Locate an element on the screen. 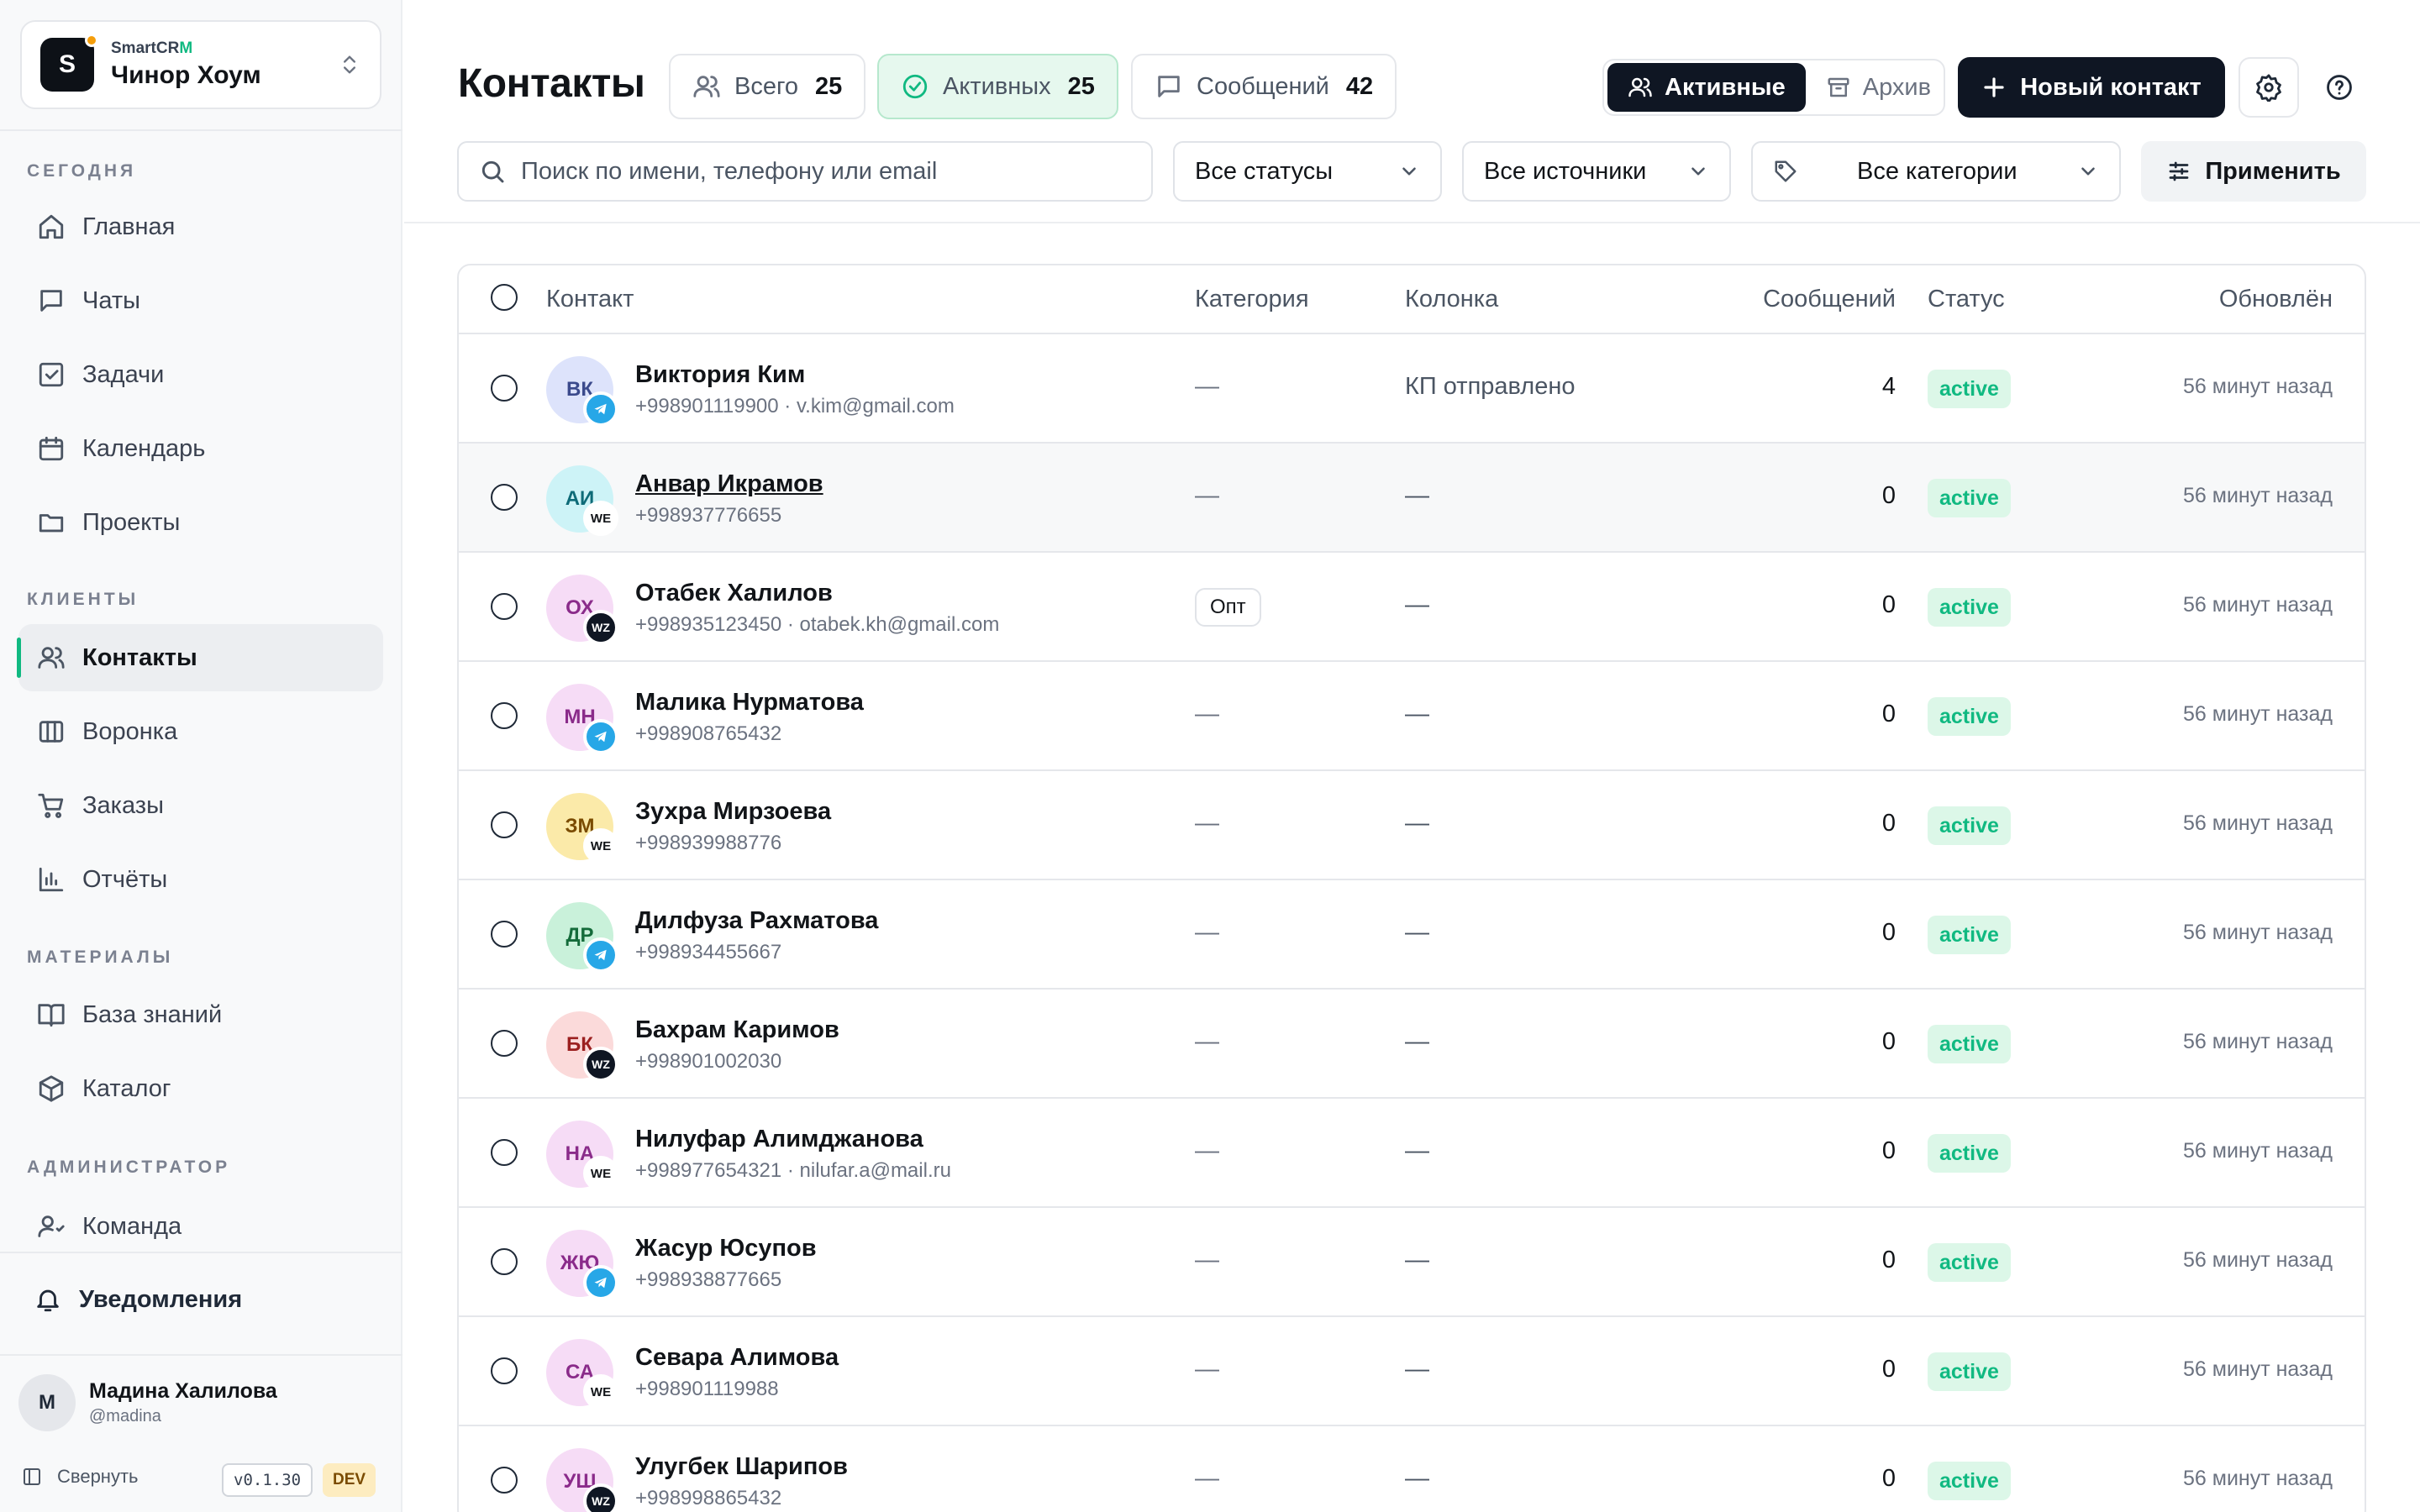 Image resolution: width=2420 pixels, height=1512 pixels. source-filter-value: Все источники is located at coordinates (1565, 171).